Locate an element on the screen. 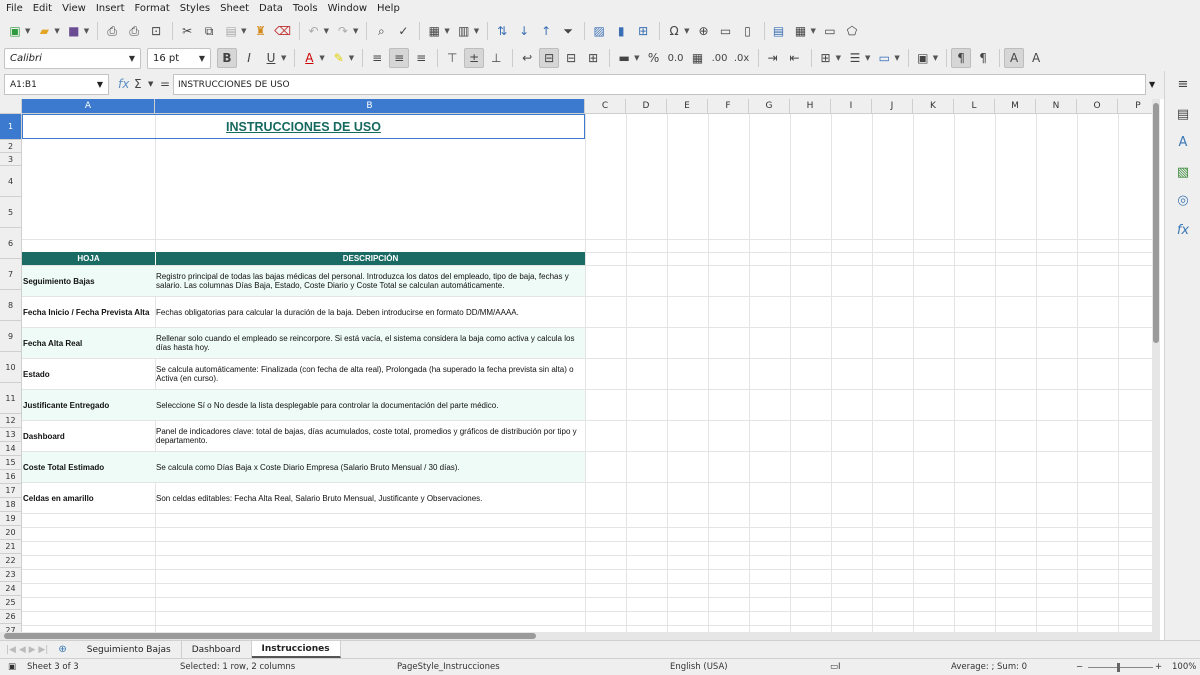 The width and height of the screenshot is (1200, 675). comment-icon: ▭ is located at coordinates (726, 31).